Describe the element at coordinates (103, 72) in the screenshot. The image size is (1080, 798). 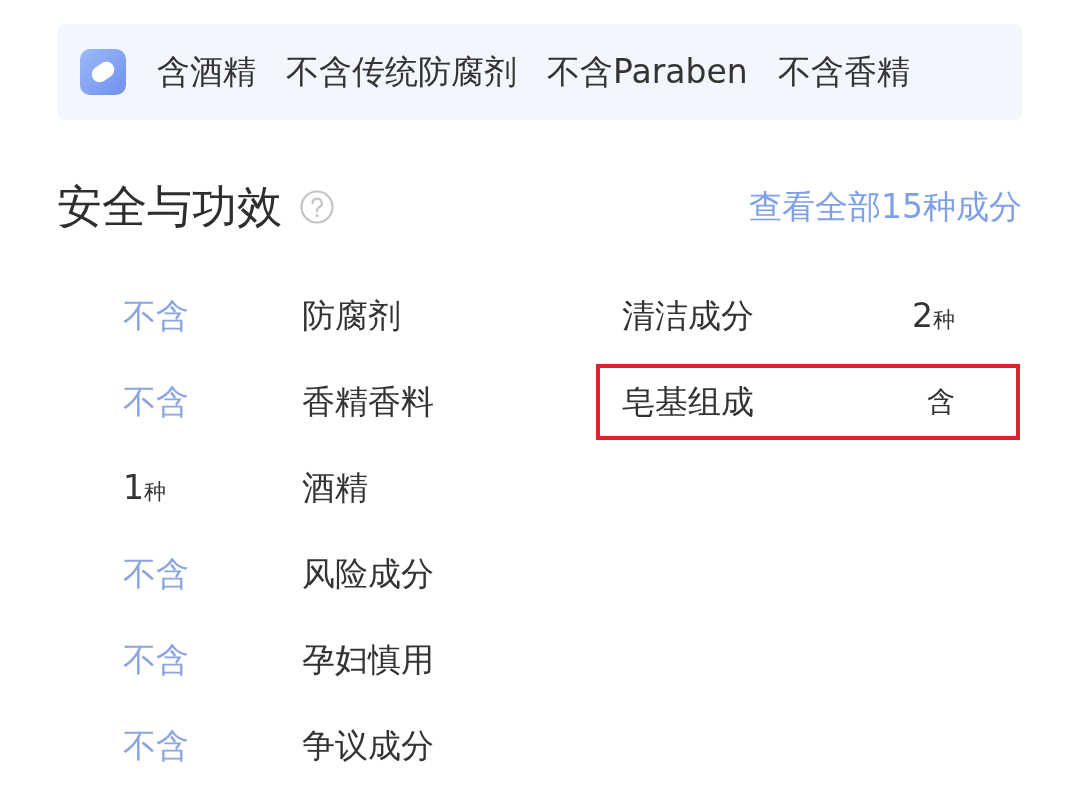
I see `pill-icon` at that location.